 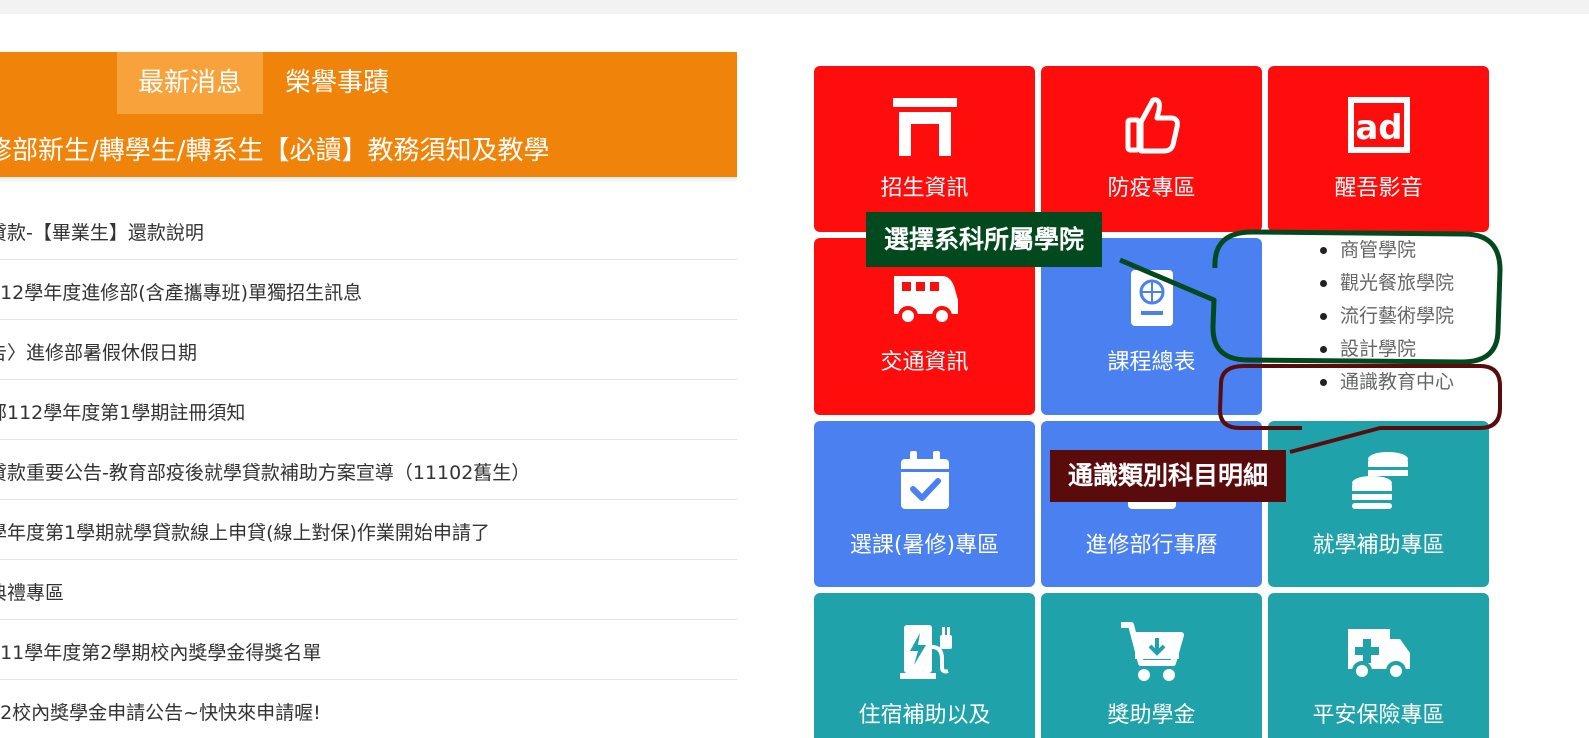 I want to click on gate-icon, so click(x=924, y=127).